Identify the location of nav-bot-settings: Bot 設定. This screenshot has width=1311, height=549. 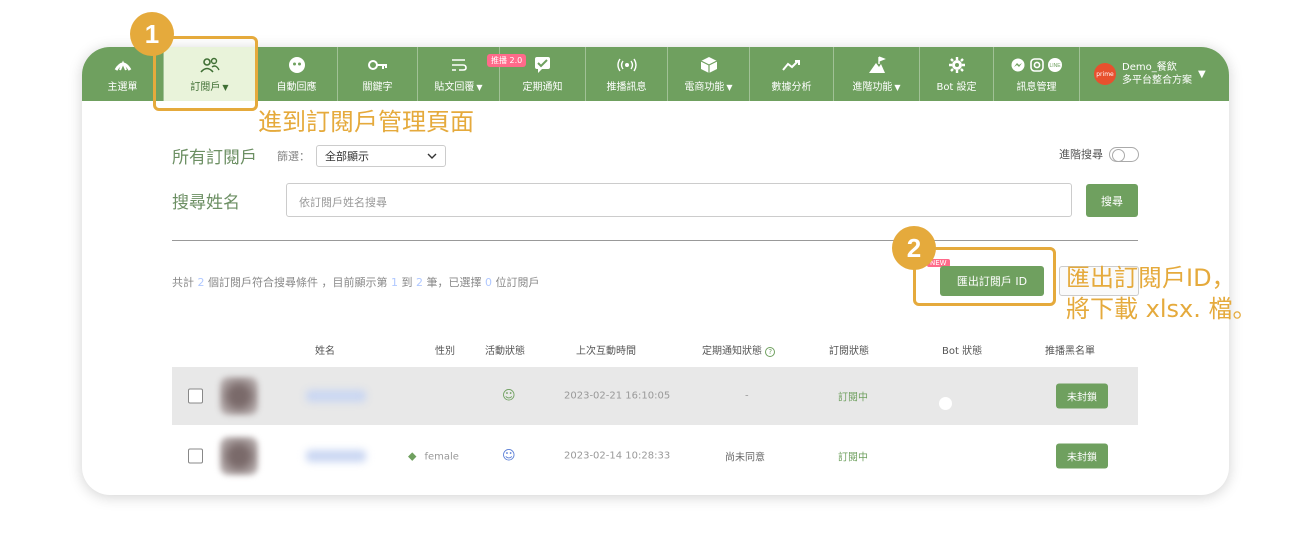
(957, 74).